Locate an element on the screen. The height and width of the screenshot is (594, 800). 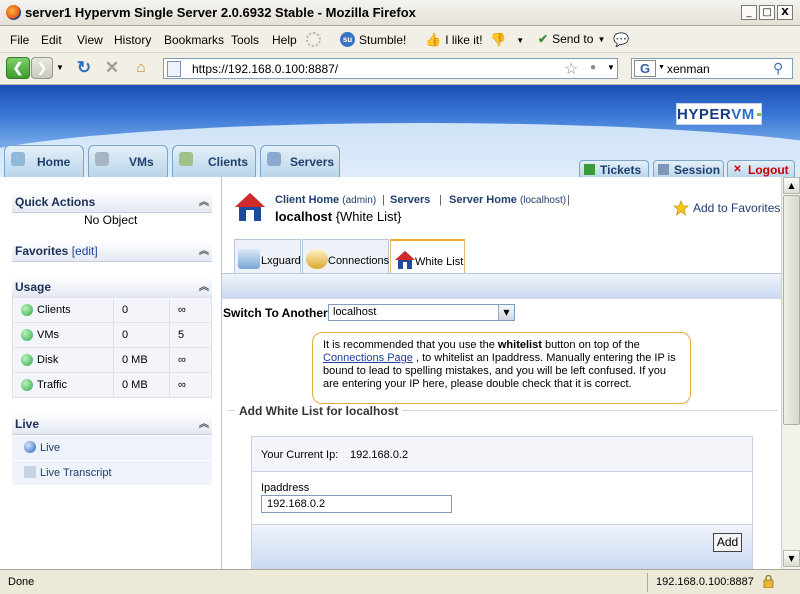
usage-header: Usage ︽ is located at coordinates (112, 287).